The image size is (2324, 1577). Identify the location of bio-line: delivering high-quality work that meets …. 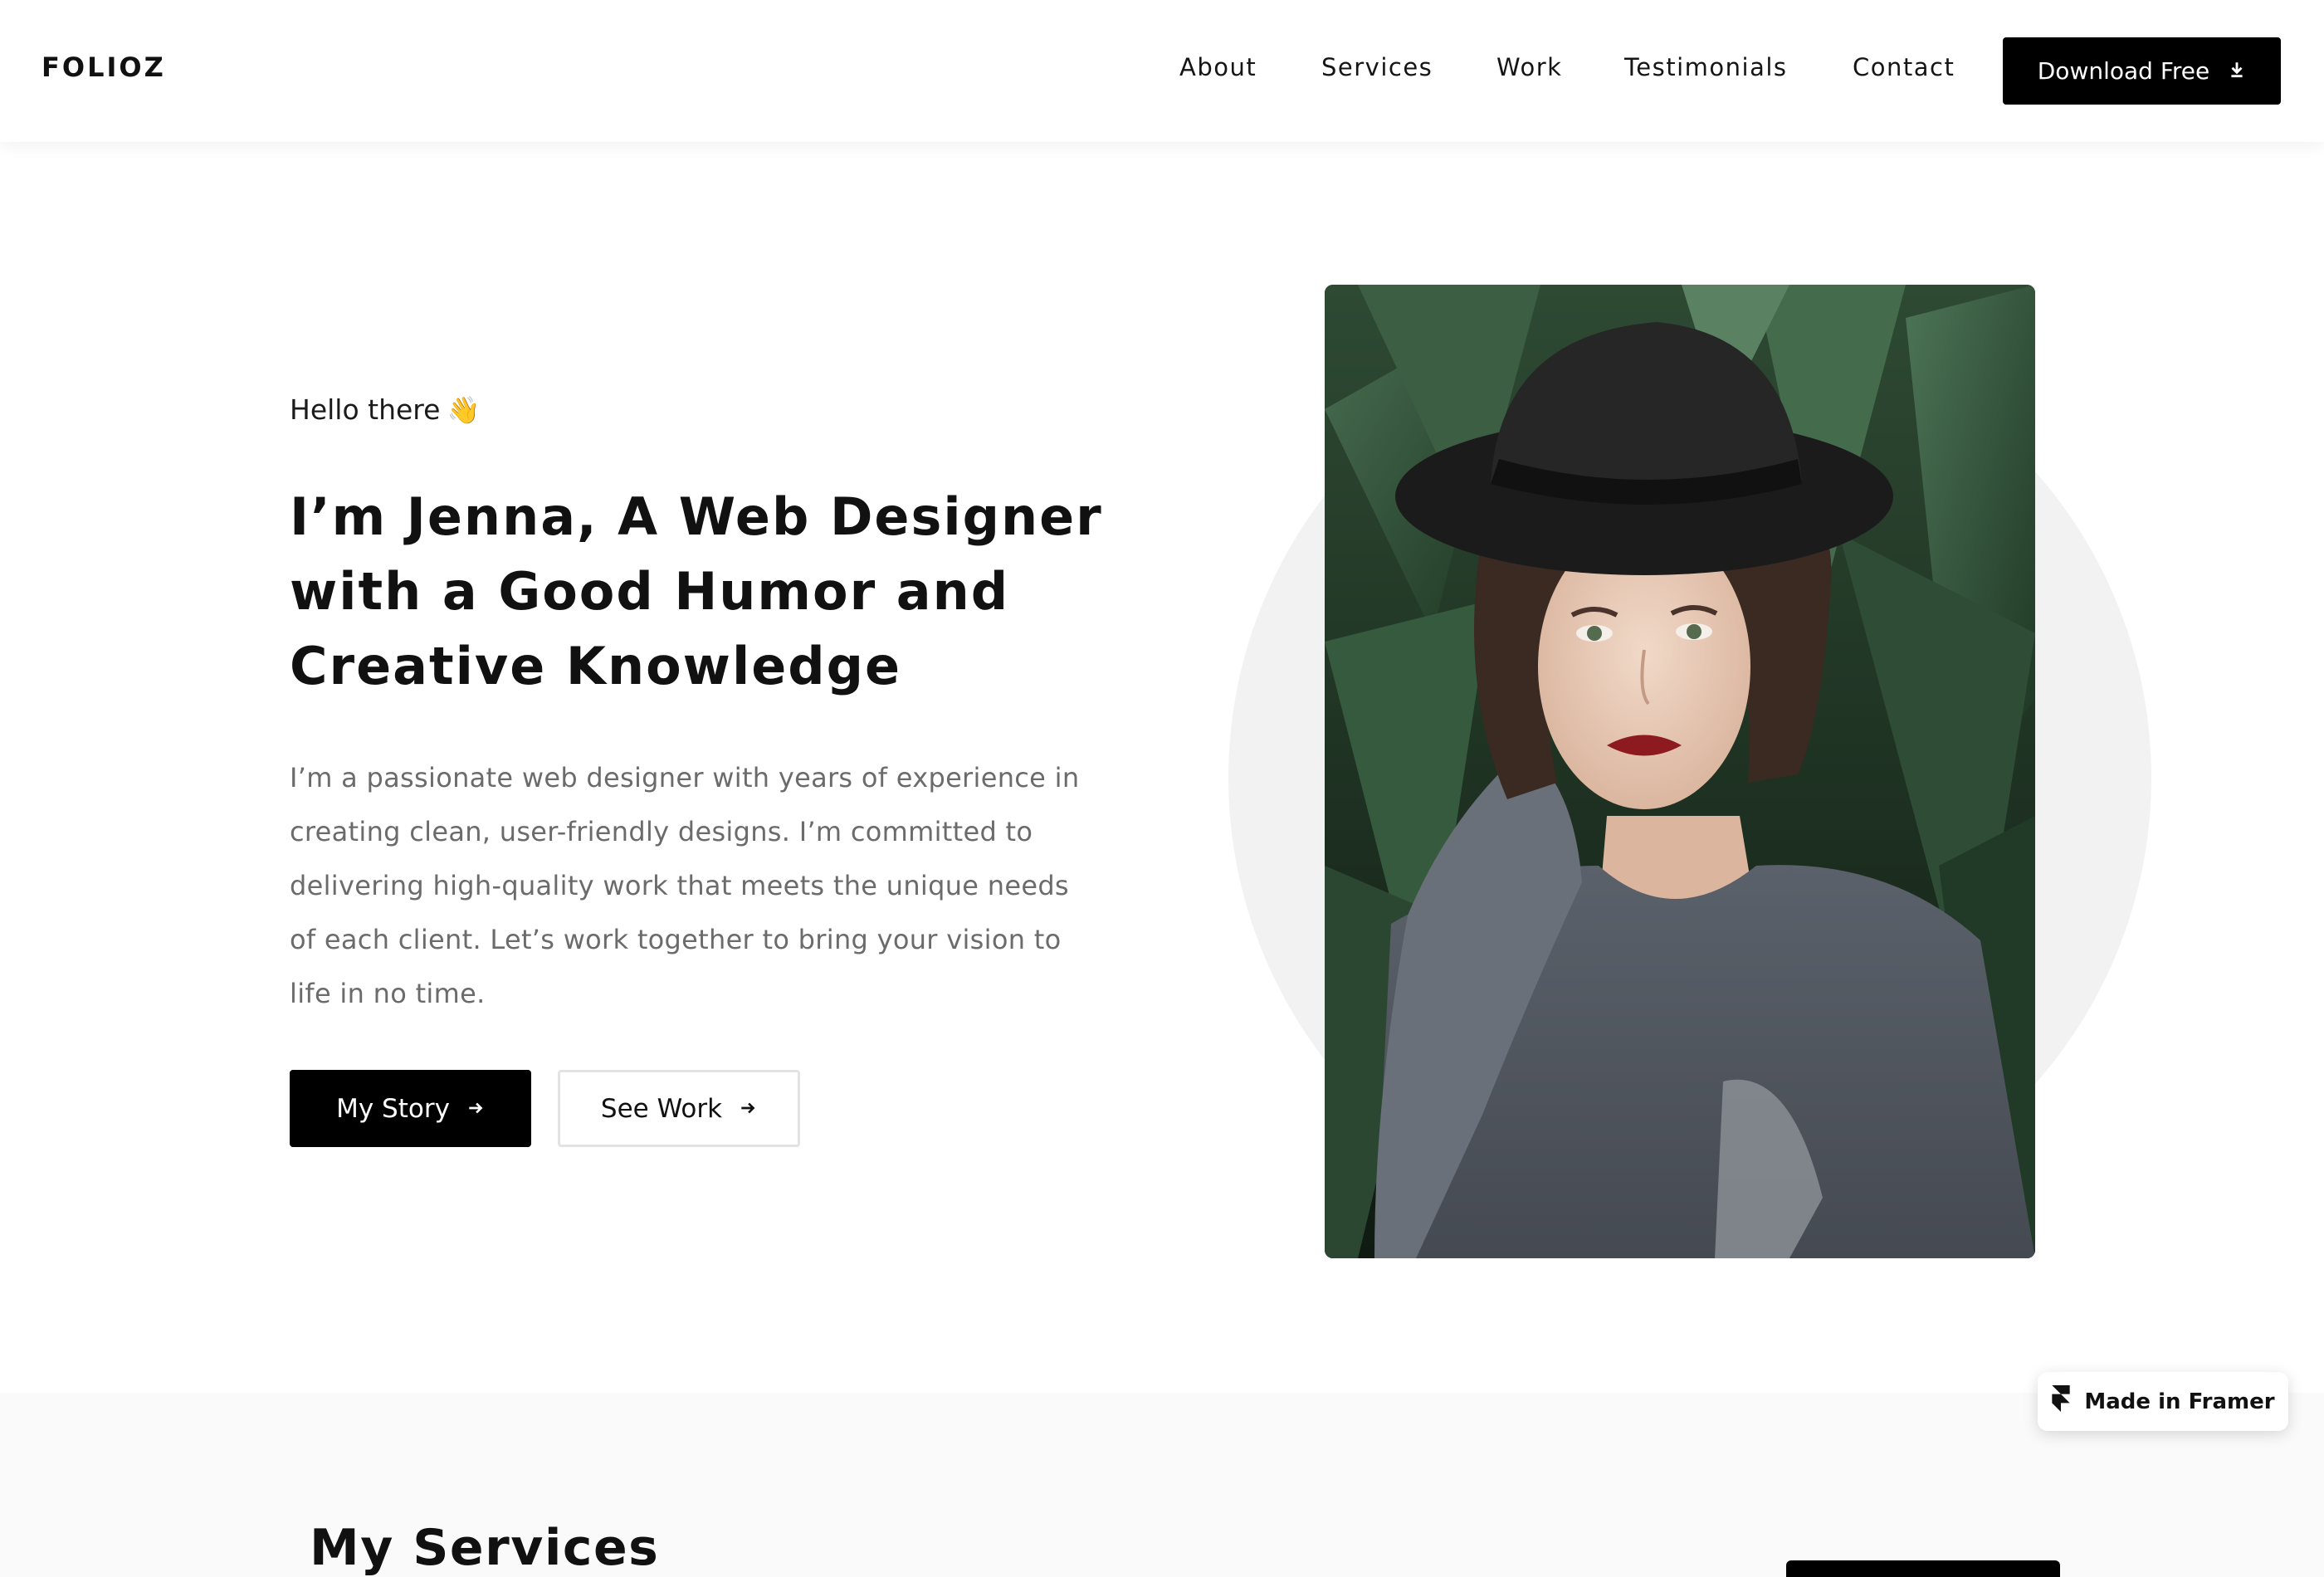
(679, 886).